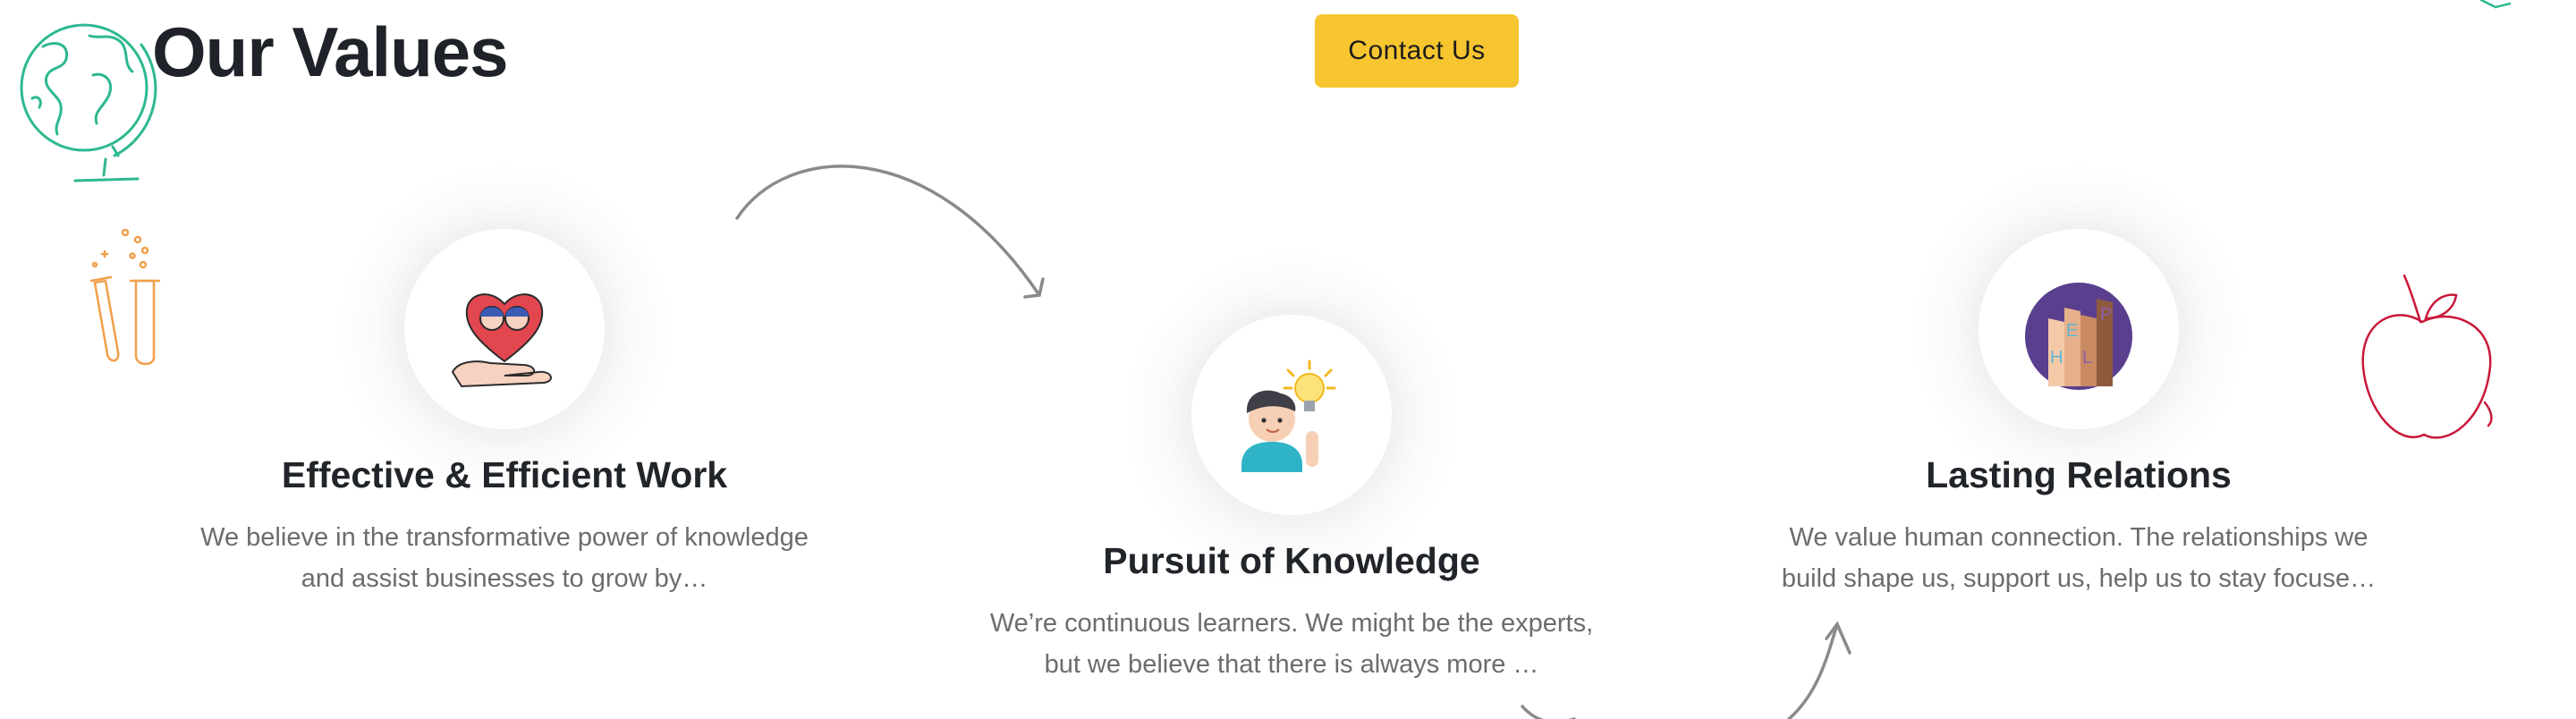 The width and height of the screenshot is (2576, 719). What do you see at coordinates (504, 474) in the screenshot?
I see `value-title: Effective & Efficient Work` at bounding box center [504, 474].